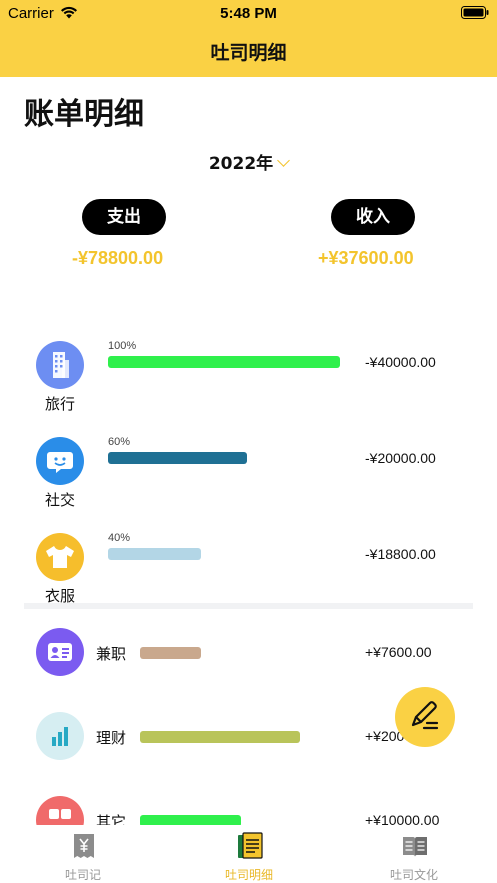 The image size is (497, 883). What do you see at coordinates (413, 875) in the screenshot?
I see `tab-label: 吐司文化` at bounding box center [413, 875].